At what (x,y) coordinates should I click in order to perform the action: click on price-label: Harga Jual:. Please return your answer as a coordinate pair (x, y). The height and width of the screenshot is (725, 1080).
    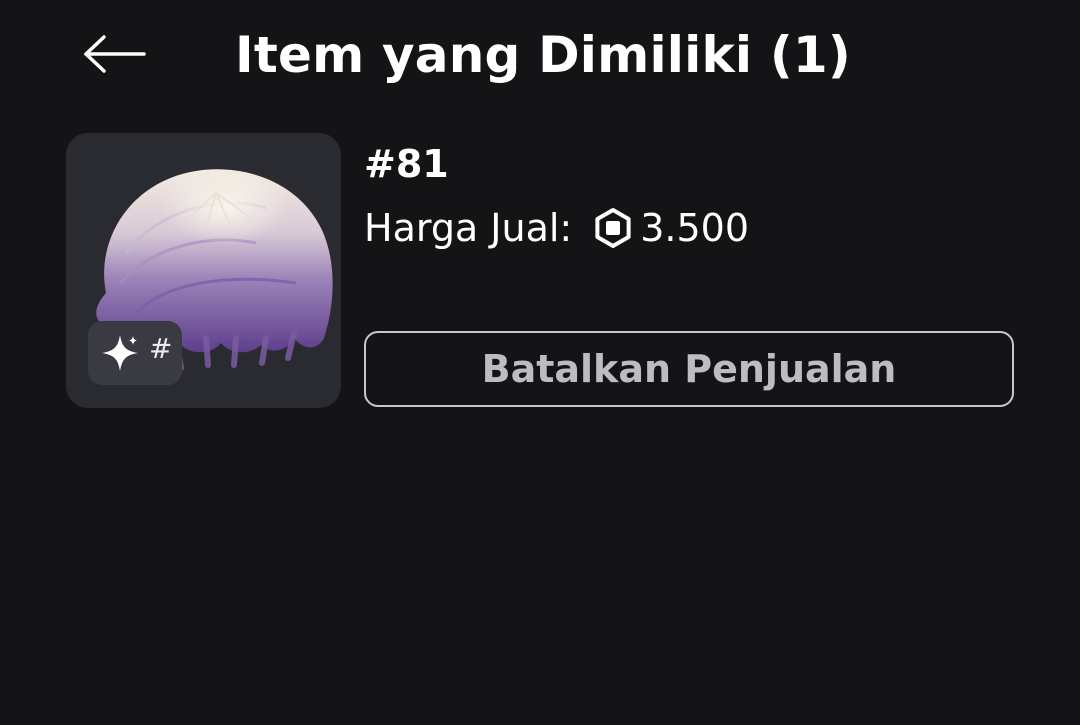
    Looking at the image, I should click on (468, 228).